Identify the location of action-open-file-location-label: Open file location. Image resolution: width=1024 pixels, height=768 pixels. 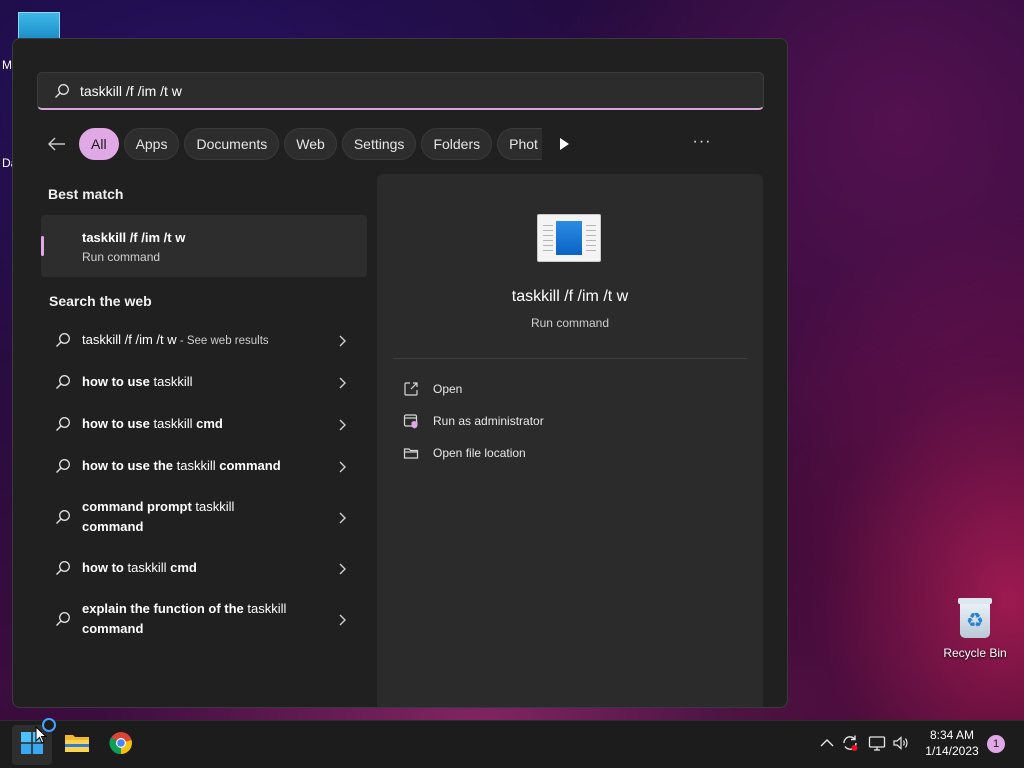
(479, 453).